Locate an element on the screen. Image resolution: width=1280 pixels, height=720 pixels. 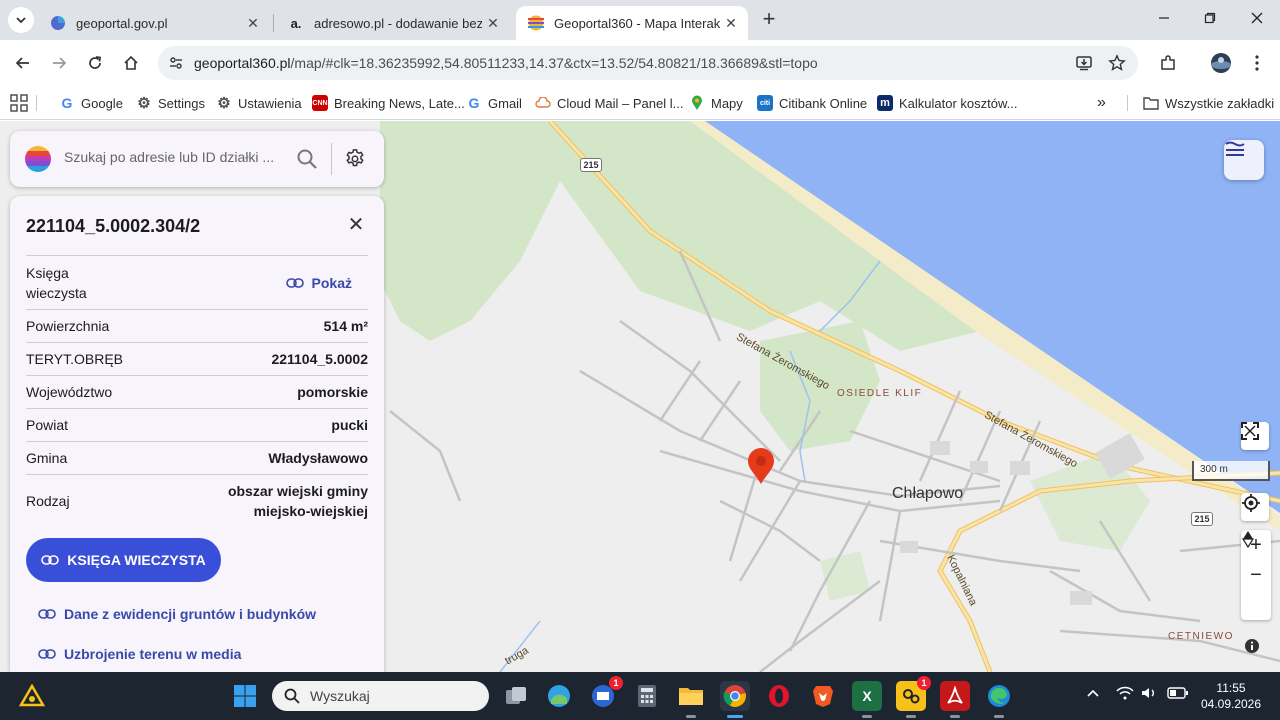
acrobat-app-icon is located at coordinates (955, 696).